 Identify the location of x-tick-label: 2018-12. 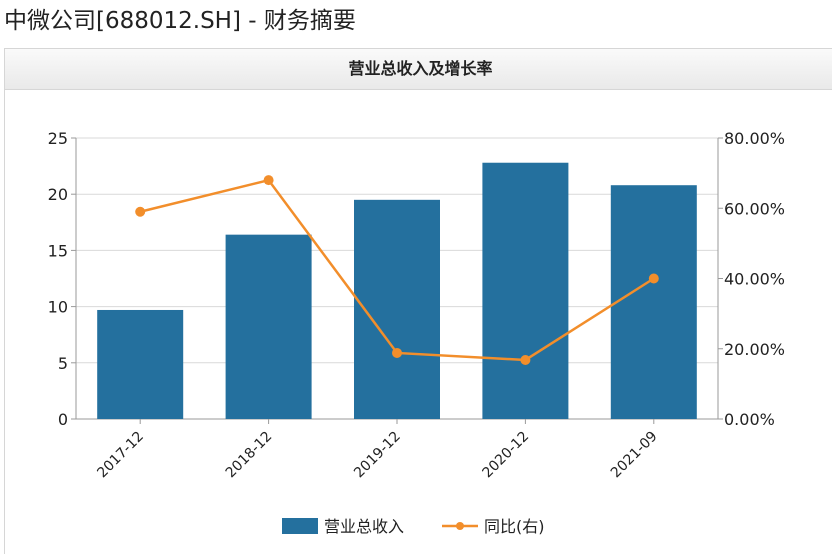
(249, 455).